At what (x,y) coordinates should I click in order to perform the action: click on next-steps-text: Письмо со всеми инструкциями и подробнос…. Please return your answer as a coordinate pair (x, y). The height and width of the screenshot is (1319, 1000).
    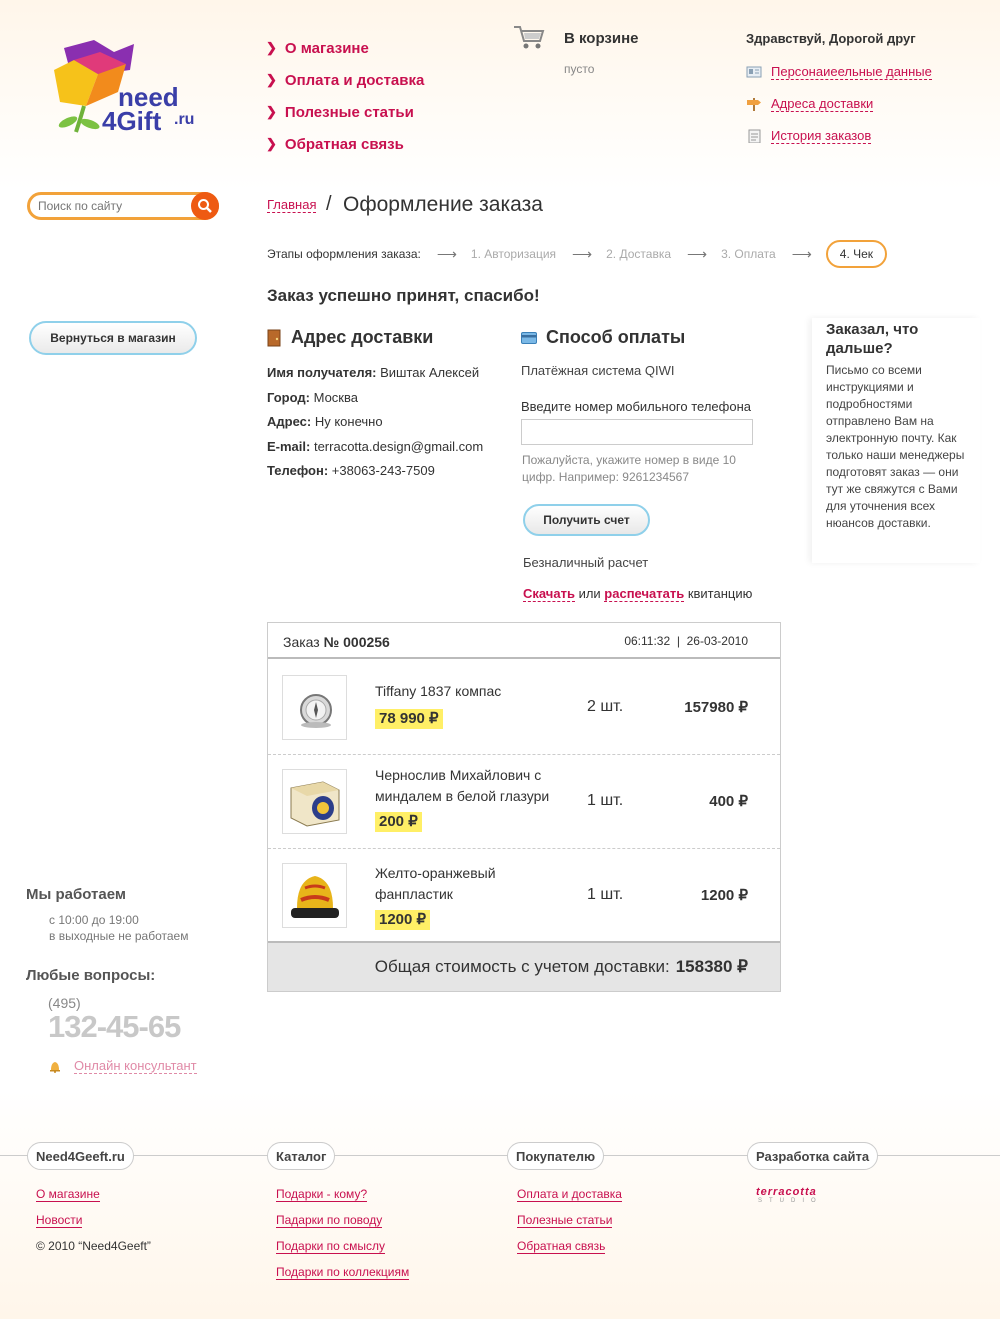
    Looking at the image, I should click on (895, 446).